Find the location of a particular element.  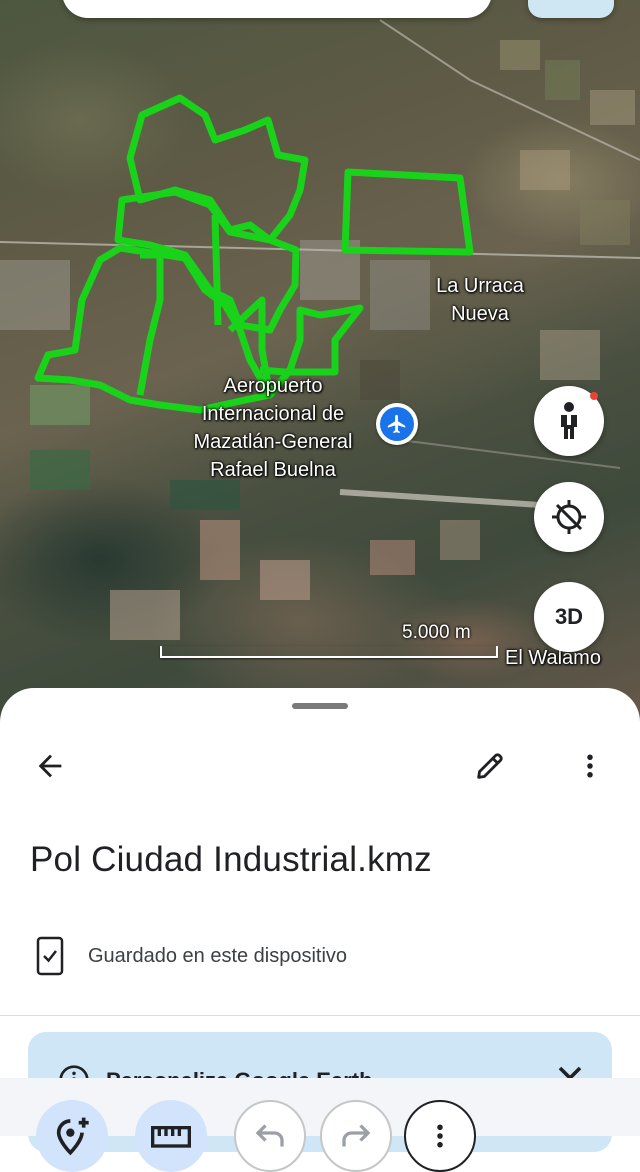

arrow-left-icon is located at coordinates (50, 766).